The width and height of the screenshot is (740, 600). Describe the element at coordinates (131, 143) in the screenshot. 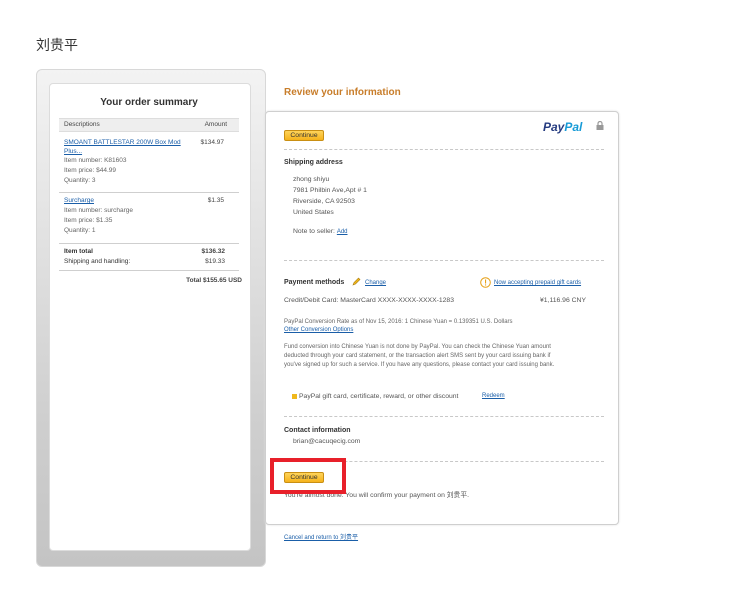

I see `item-name-link: SMOANT BATTLESTAR 200W Box Mod` at that location.